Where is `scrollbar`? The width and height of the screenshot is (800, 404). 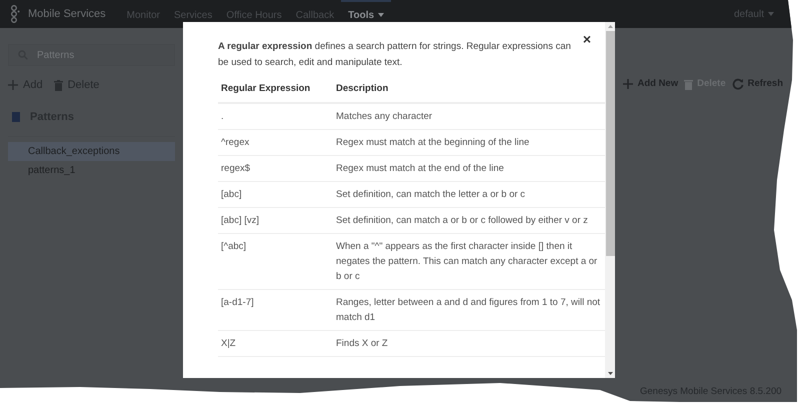
scrollbar is located at coordinates (610, 200).